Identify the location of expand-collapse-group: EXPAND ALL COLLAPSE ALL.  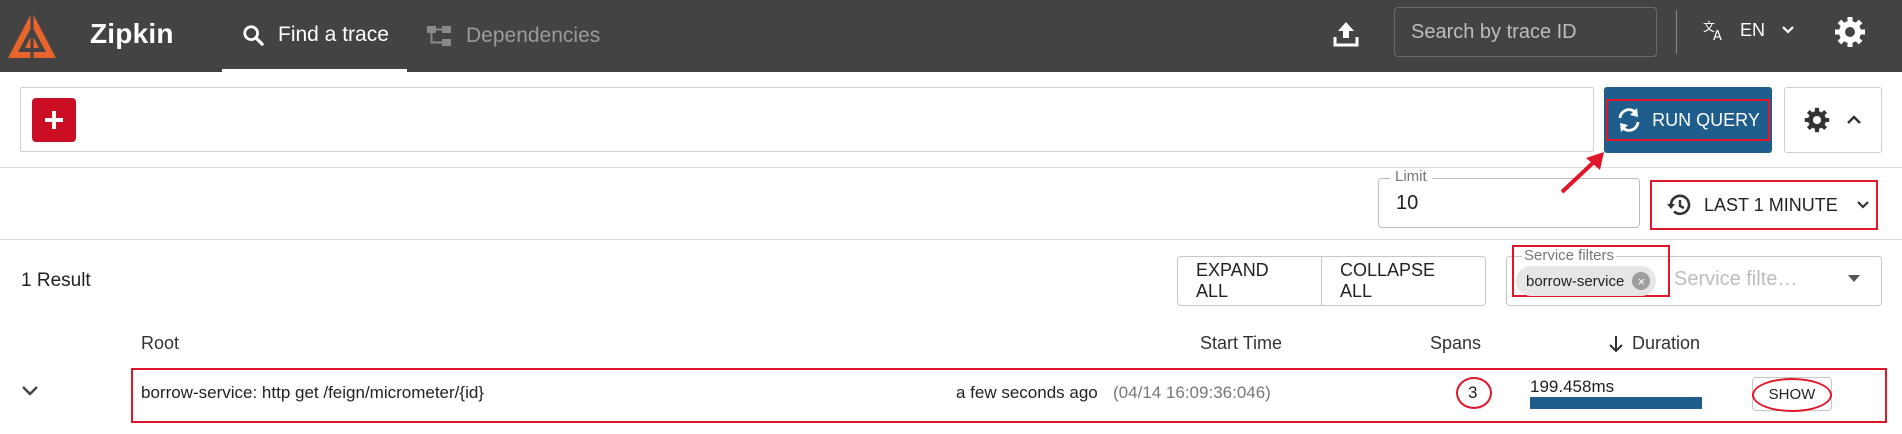
(1331, 281).